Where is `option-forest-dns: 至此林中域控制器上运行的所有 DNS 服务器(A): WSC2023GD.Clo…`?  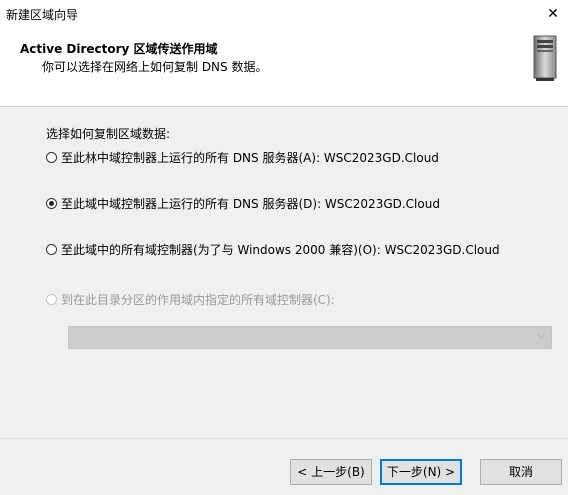
option-forest-dns: 至此林中域控制器上运行的所有 DNS 服务器(A): WSC2023GD.Clo… is located at coordinates (242, 157).